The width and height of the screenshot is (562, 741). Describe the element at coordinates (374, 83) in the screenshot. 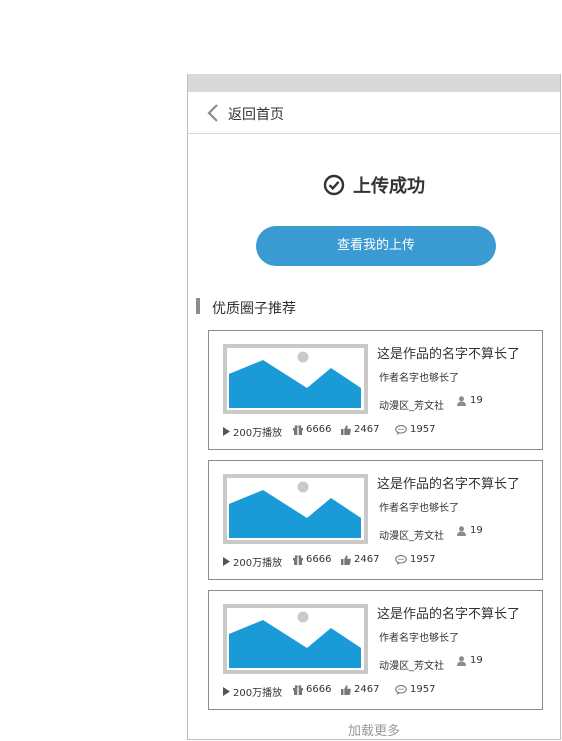

I see `status-bar` at that location.